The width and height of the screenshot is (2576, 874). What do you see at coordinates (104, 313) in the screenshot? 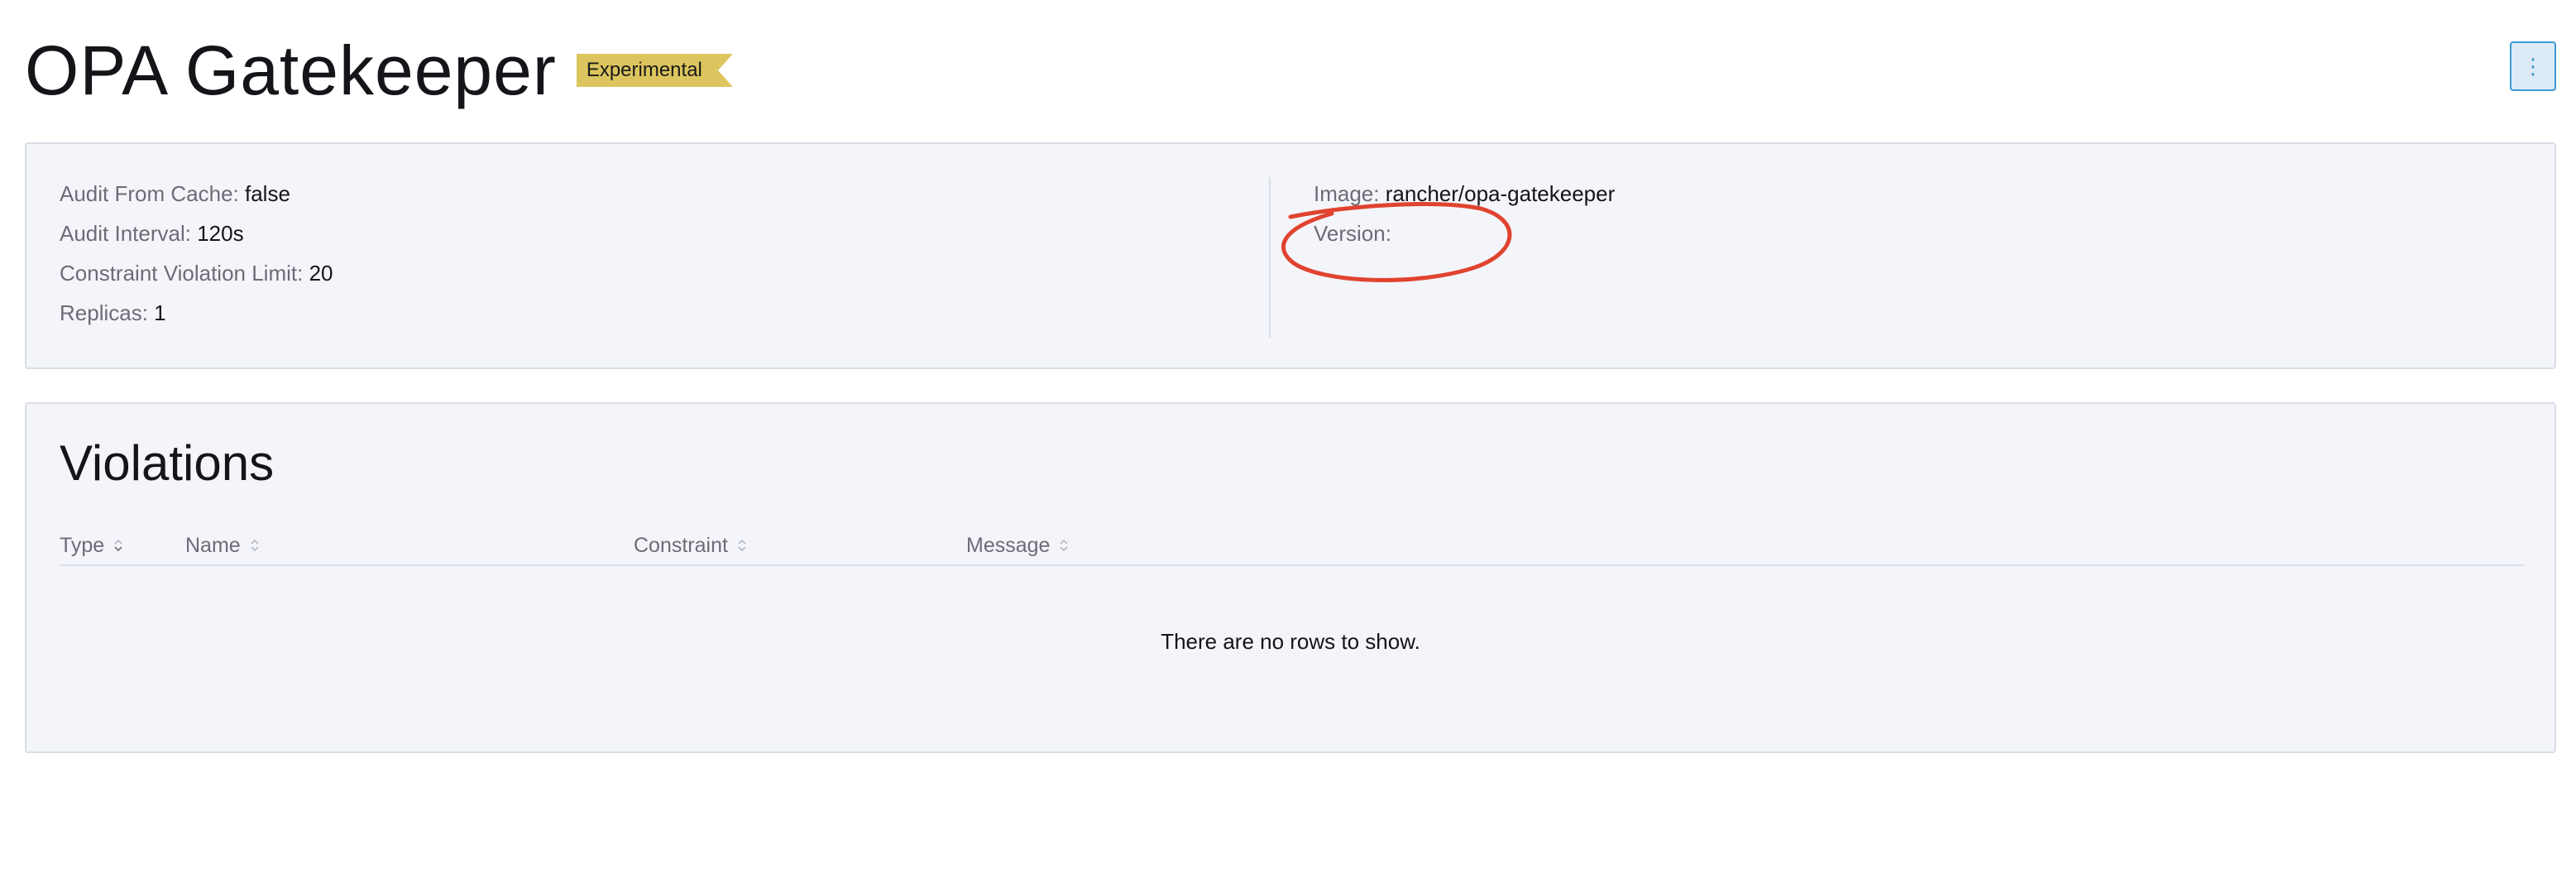
I see `info-label: Replicas:` at bounding box center [104, 313].